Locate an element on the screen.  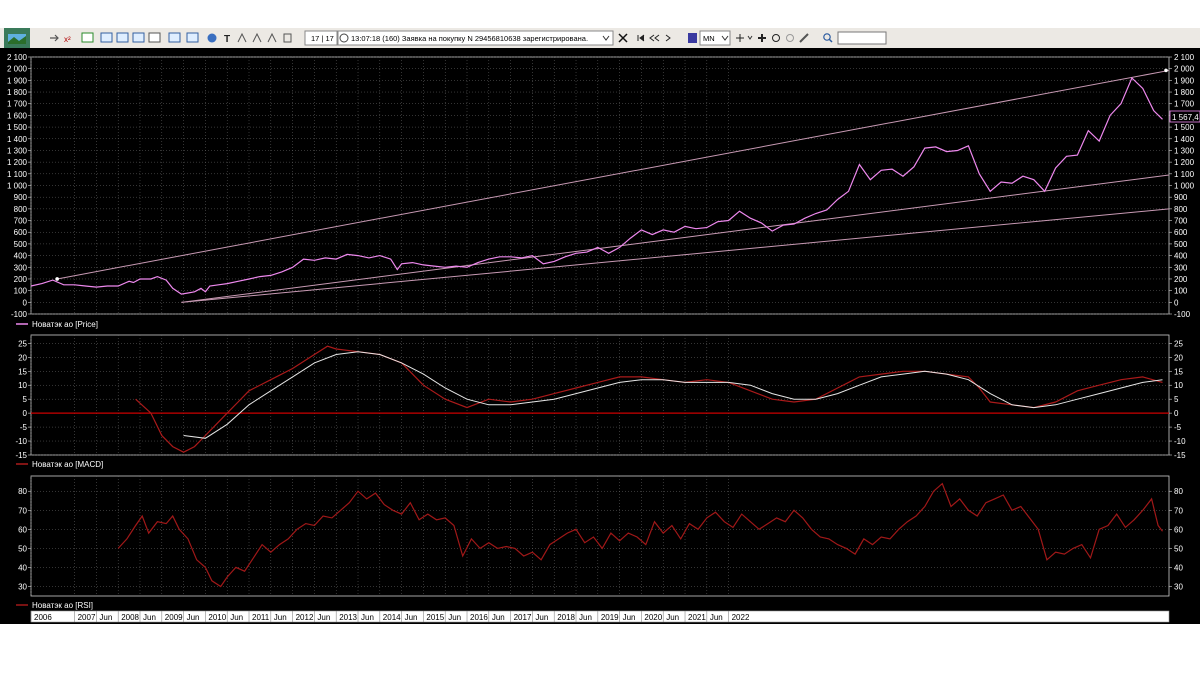
price-tick-label-left: 900 is located at coordinates (21, 197).